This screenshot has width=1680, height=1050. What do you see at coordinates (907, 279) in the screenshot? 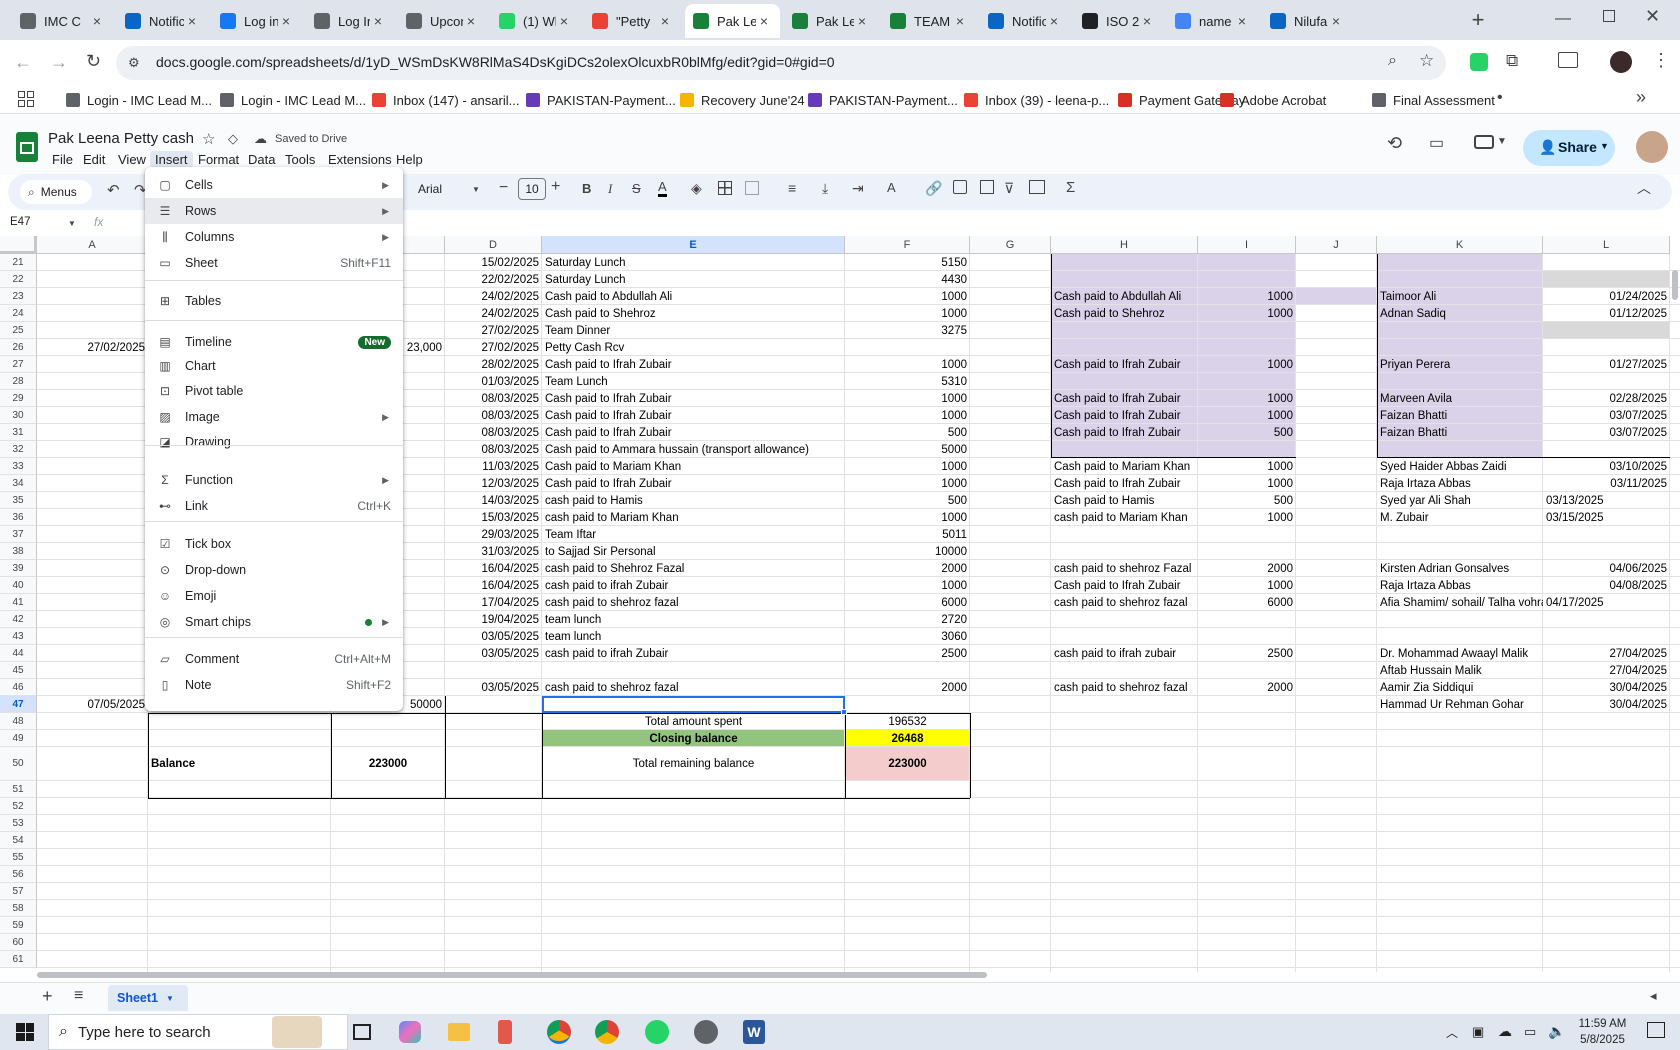
I see `cell-f22: 4430` at bounding box center [907, 279].